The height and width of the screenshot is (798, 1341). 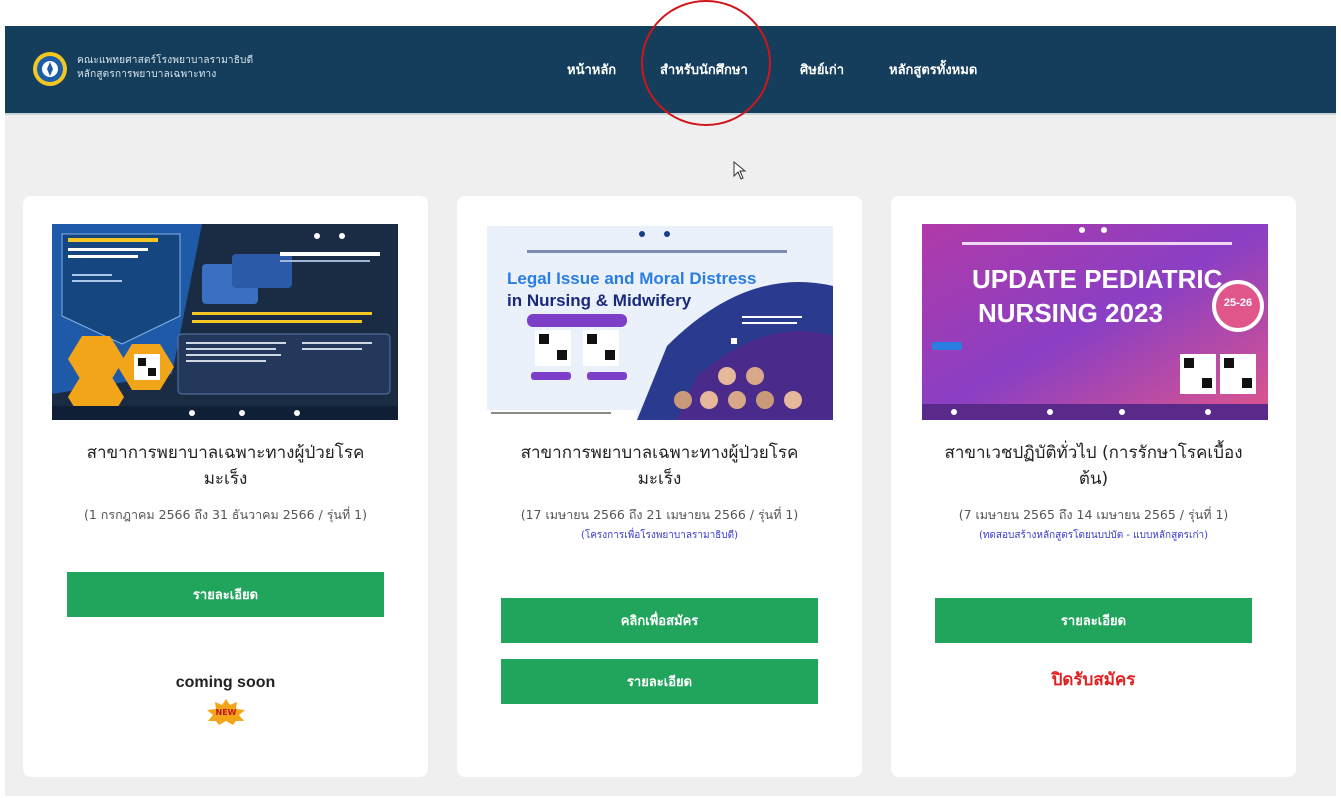 What do you see at coordinates (933, 69) in the screenshot?
I see `nav-all-courses: หลักสูตรทั้งหมด` at bounding box center [933, 69].